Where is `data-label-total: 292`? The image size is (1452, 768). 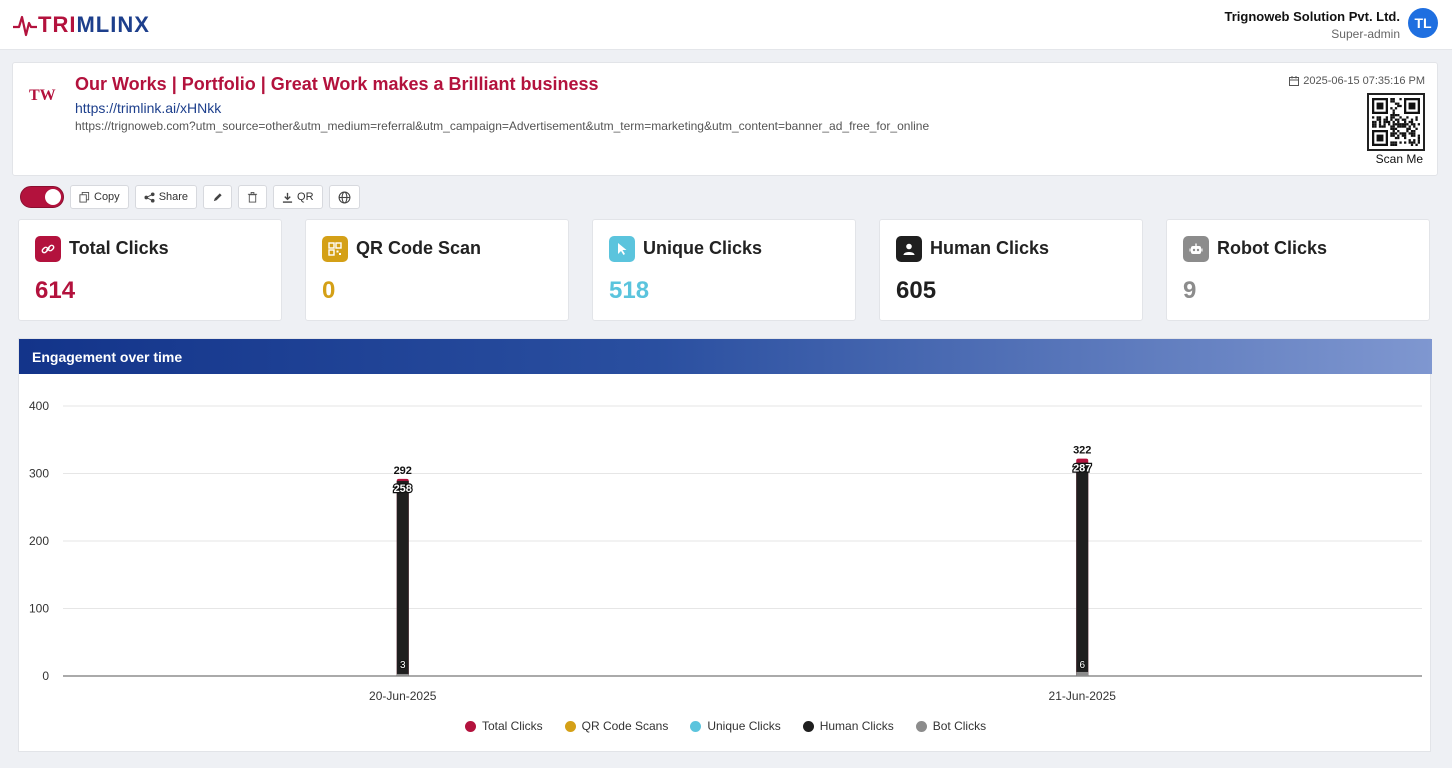
data-label-total: 292 is located at coordinates (403, 471).